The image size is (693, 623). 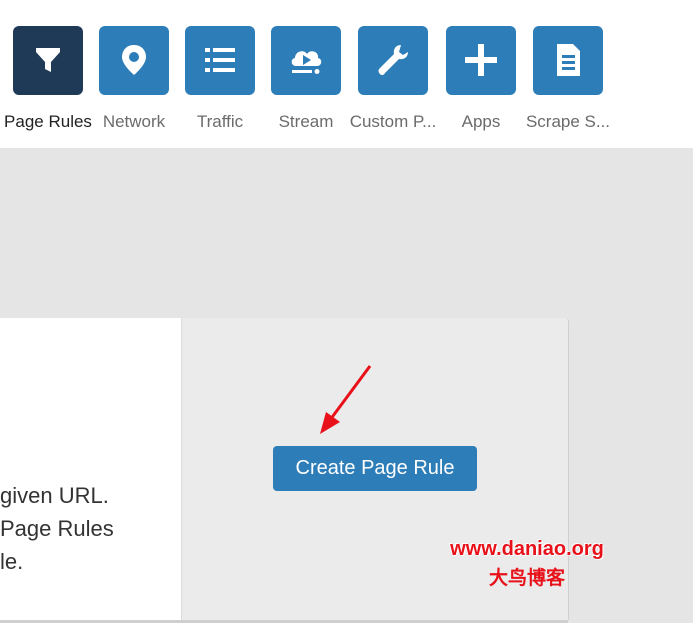 I want to click on nav-item-traffic: Traffic, so click(x=220, y=74).